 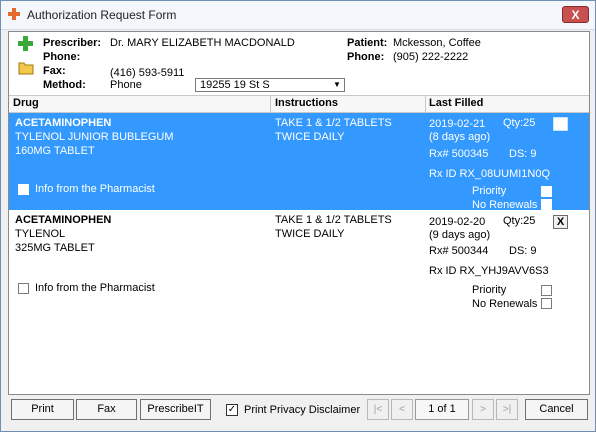 I want to click on method-value: Phone, so click(x=126, y=85).